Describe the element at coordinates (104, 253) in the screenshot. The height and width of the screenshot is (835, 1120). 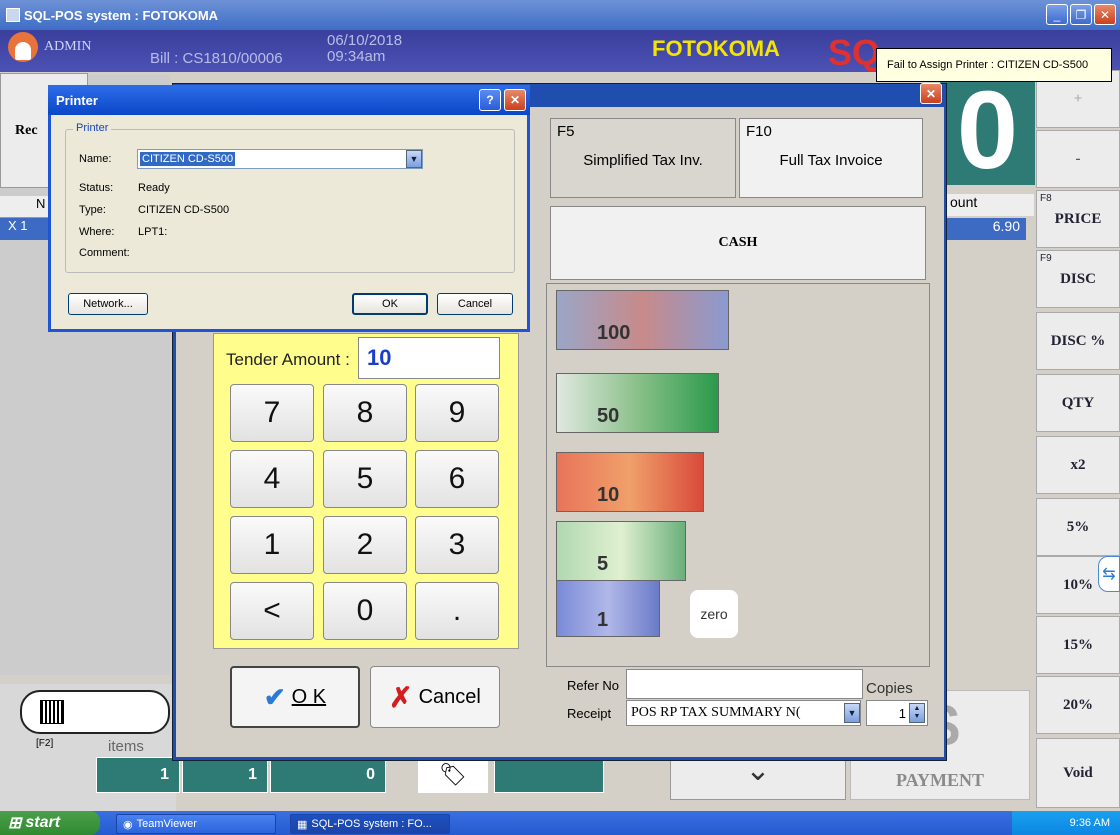
I see `comment-label: Comment:` at that location.